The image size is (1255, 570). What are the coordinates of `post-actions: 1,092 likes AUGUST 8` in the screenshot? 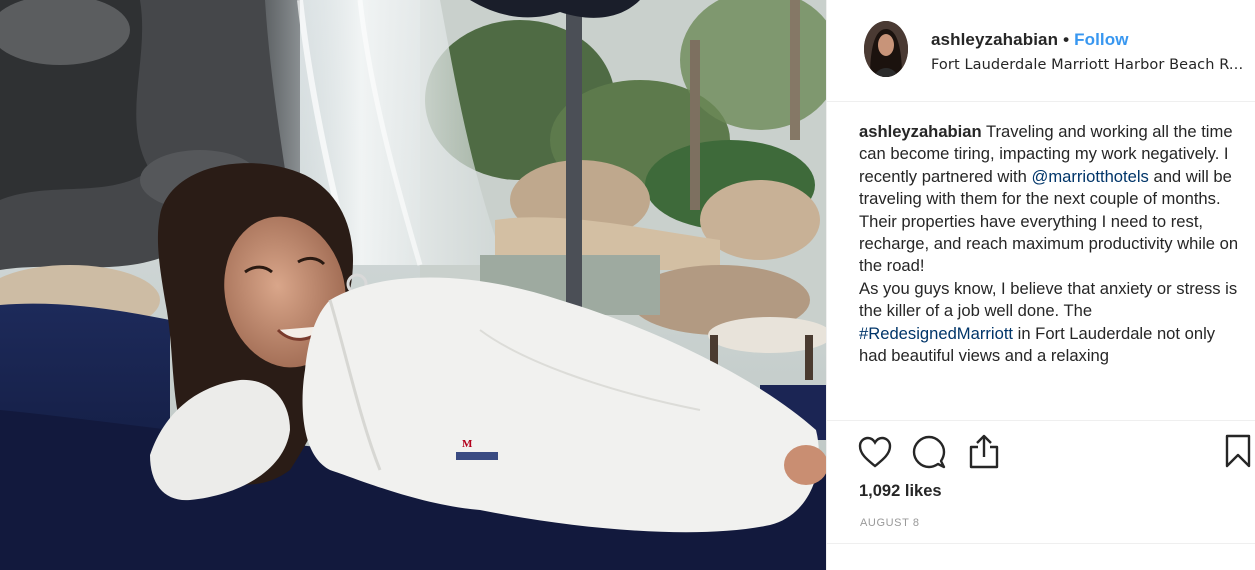 It's located at (1041, 495).